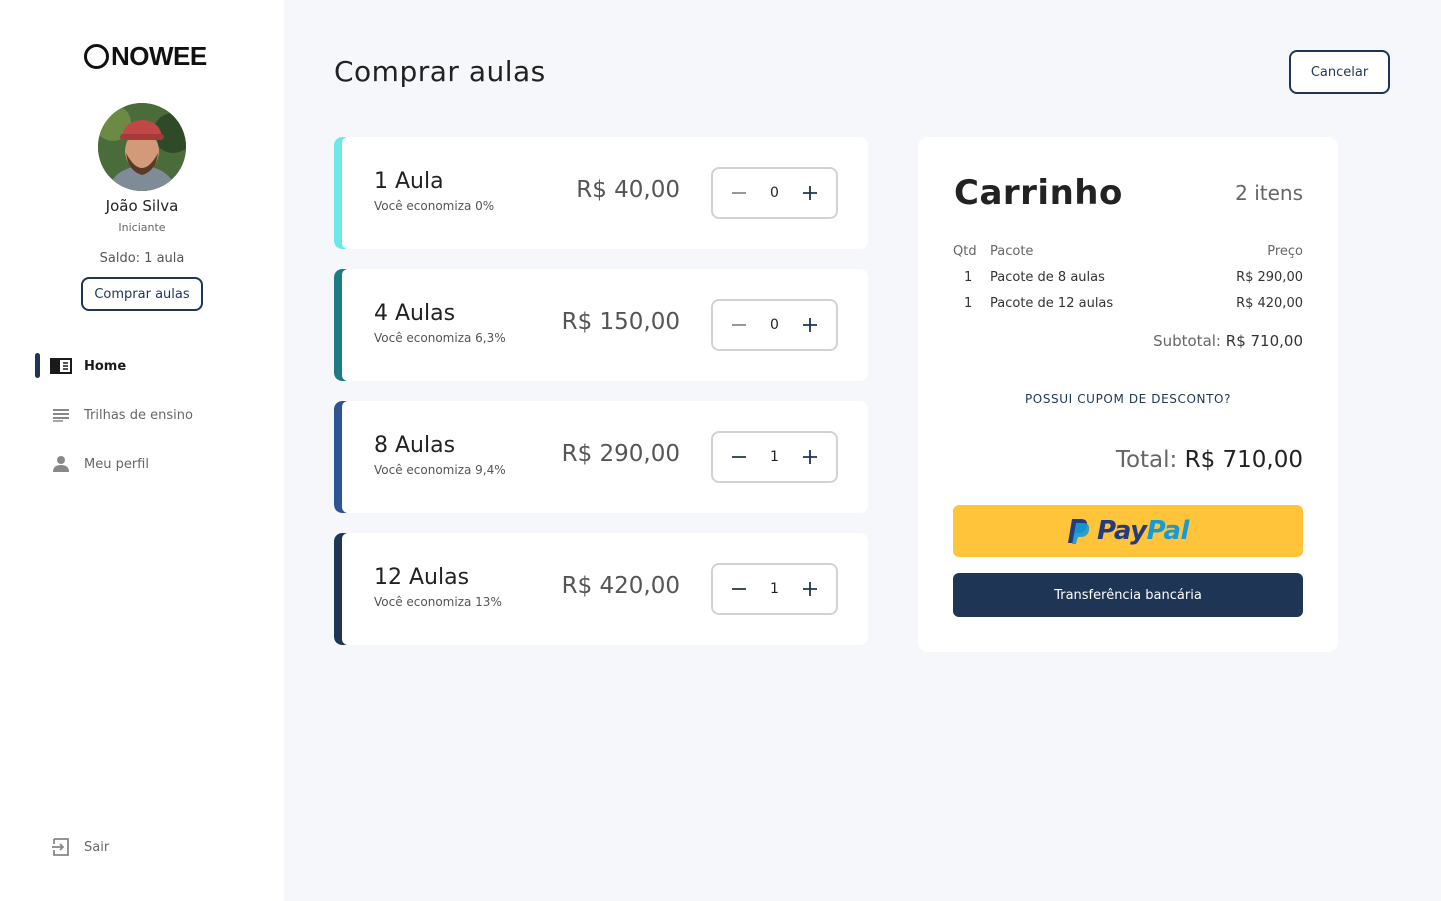 The width and height of the screenshot is (1441, 901). What do you see at coordinates (61, 415) in the screenshot?
I see `list-icon` at bounding box center [61, 415].